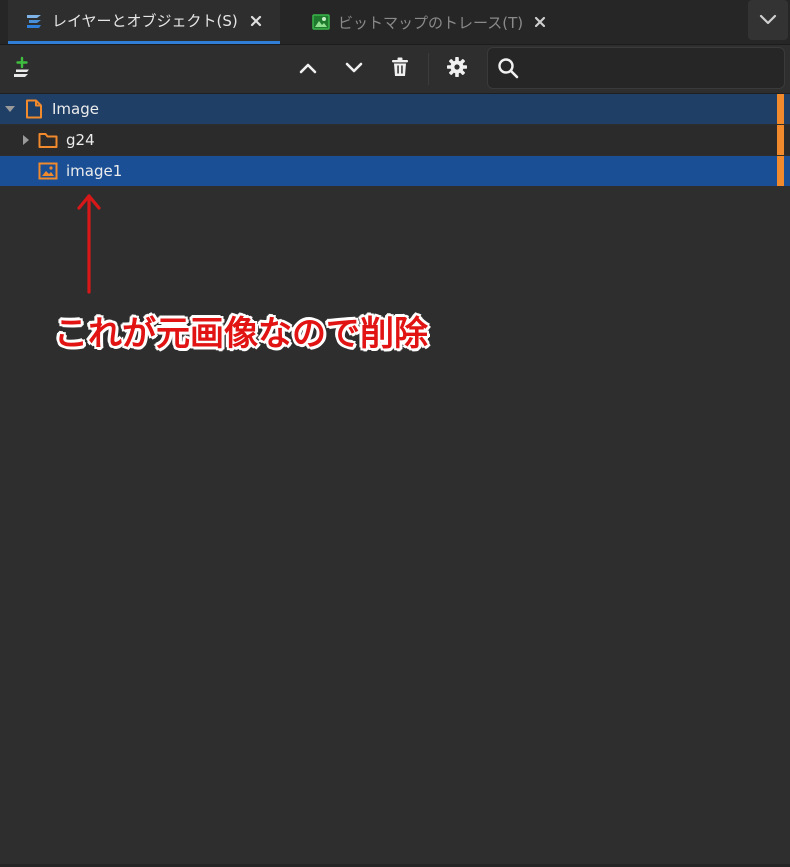  What do you see at coordinates (80, 140) in the screenshot?
I see `tree-item-label: g24` at bounding box center [80, 140].